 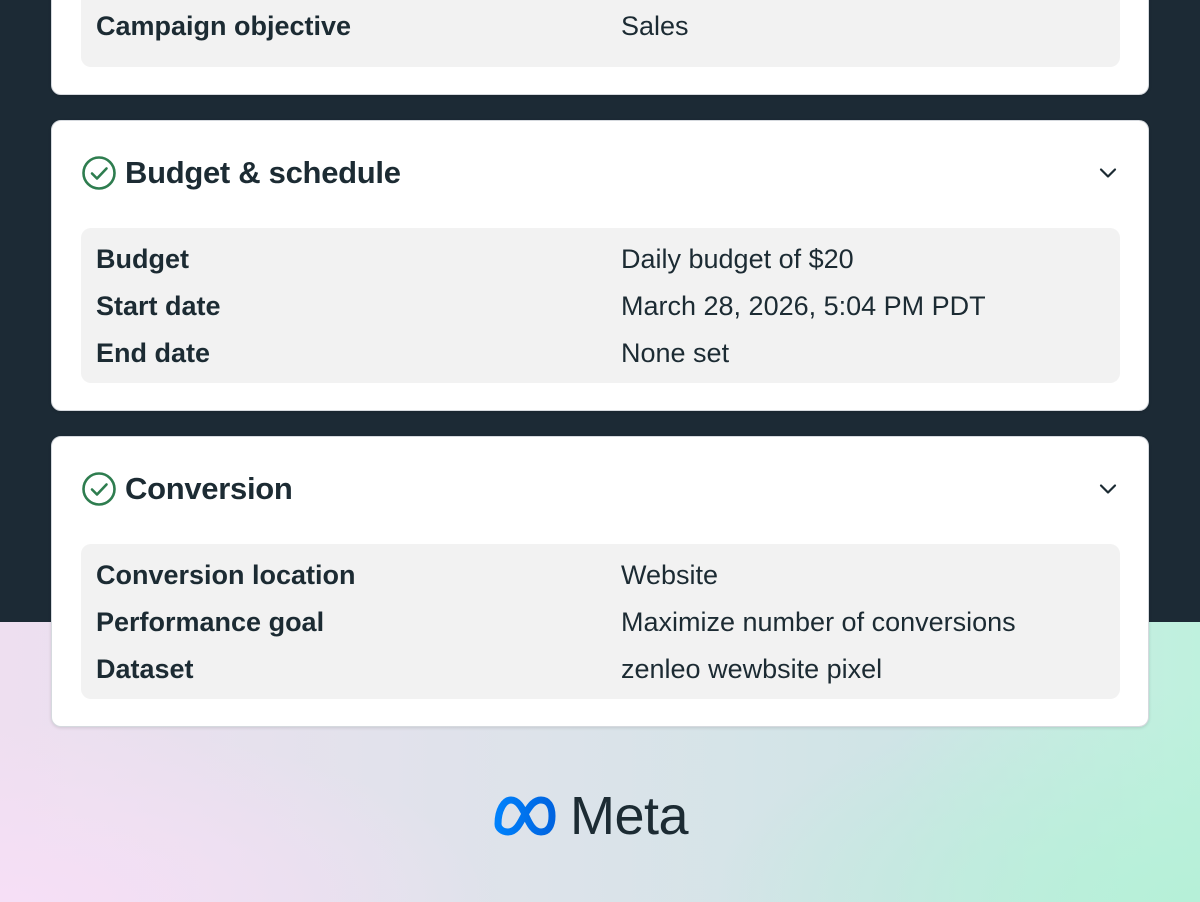 I want to click on campaign-details-panel: Campaign objective Sales, so click(x=600, y=33).